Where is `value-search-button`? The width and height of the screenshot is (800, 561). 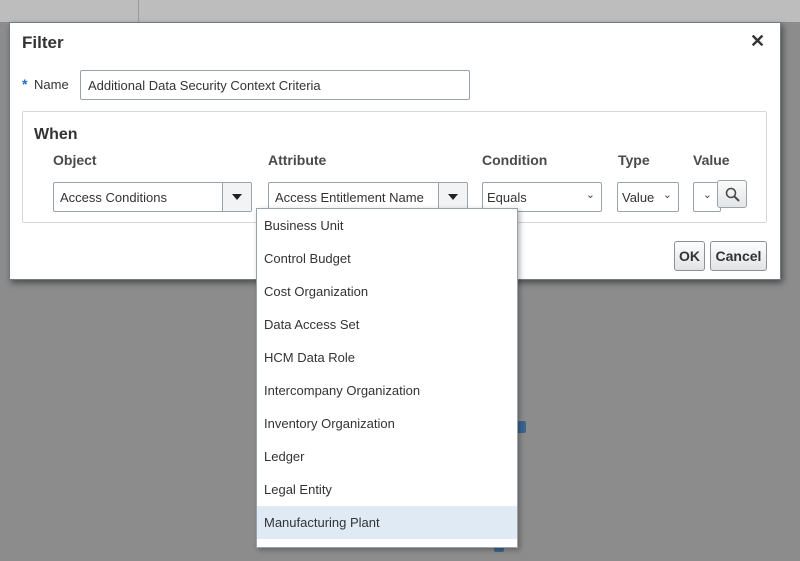
value-search-button is located at coordinates (732, 194).